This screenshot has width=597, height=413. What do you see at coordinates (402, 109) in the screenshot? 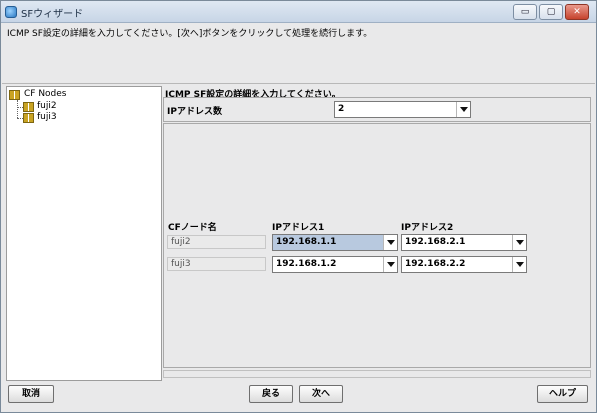
I see `ip-count-select: 2` at bounding box center [402, 109].